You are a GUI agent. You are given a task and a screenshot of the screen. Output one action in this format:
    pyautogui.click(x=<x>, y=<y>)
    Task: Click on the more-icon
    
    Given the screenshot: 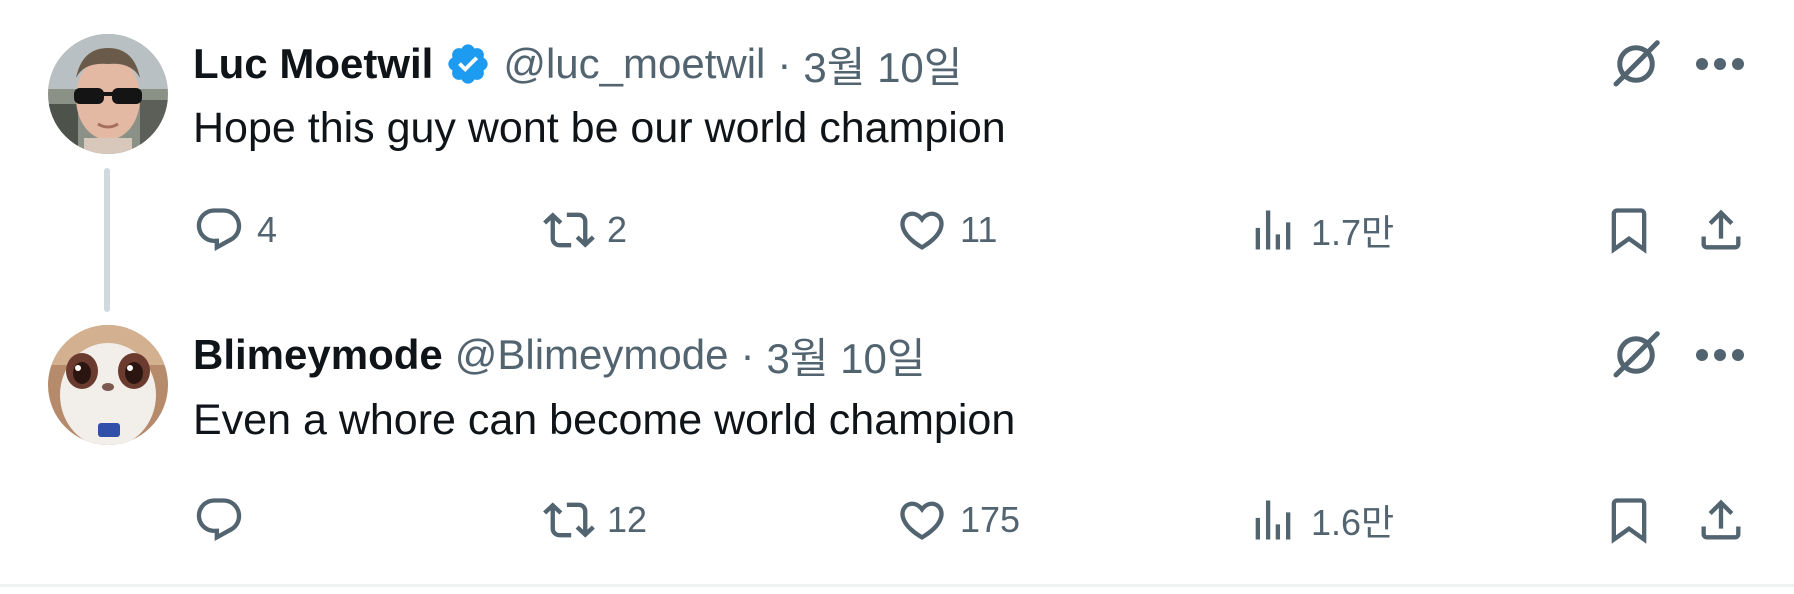 What is the action you would take?
    pyautogui.click(x=1720, y=355)
    